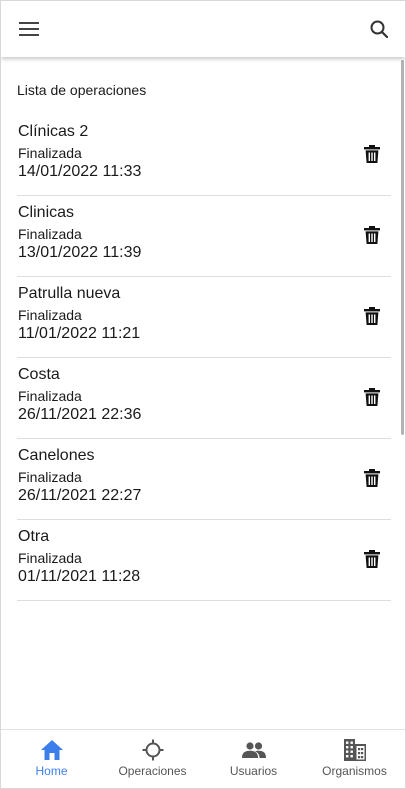  I want to click on building-icon, so click(355, 750).